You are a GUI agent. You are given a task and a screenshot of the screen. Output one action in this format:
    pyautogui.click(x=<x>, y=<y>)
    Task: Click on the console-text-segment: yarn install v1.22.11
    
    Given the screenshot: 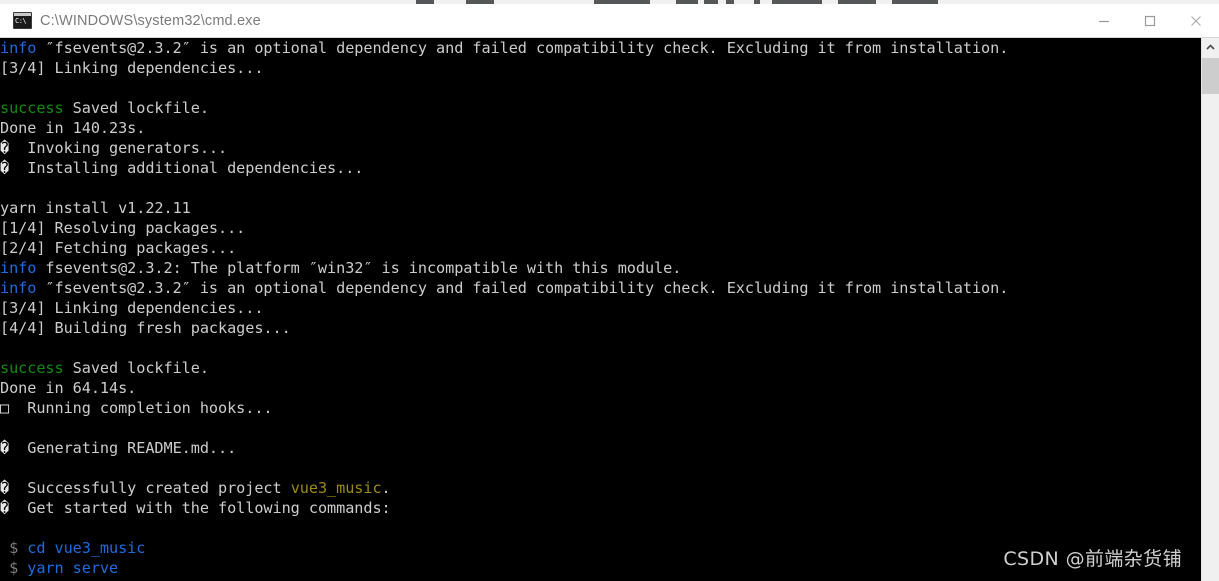 What is the action you would take?
    pyautogui.click(x=95, y=208)
    